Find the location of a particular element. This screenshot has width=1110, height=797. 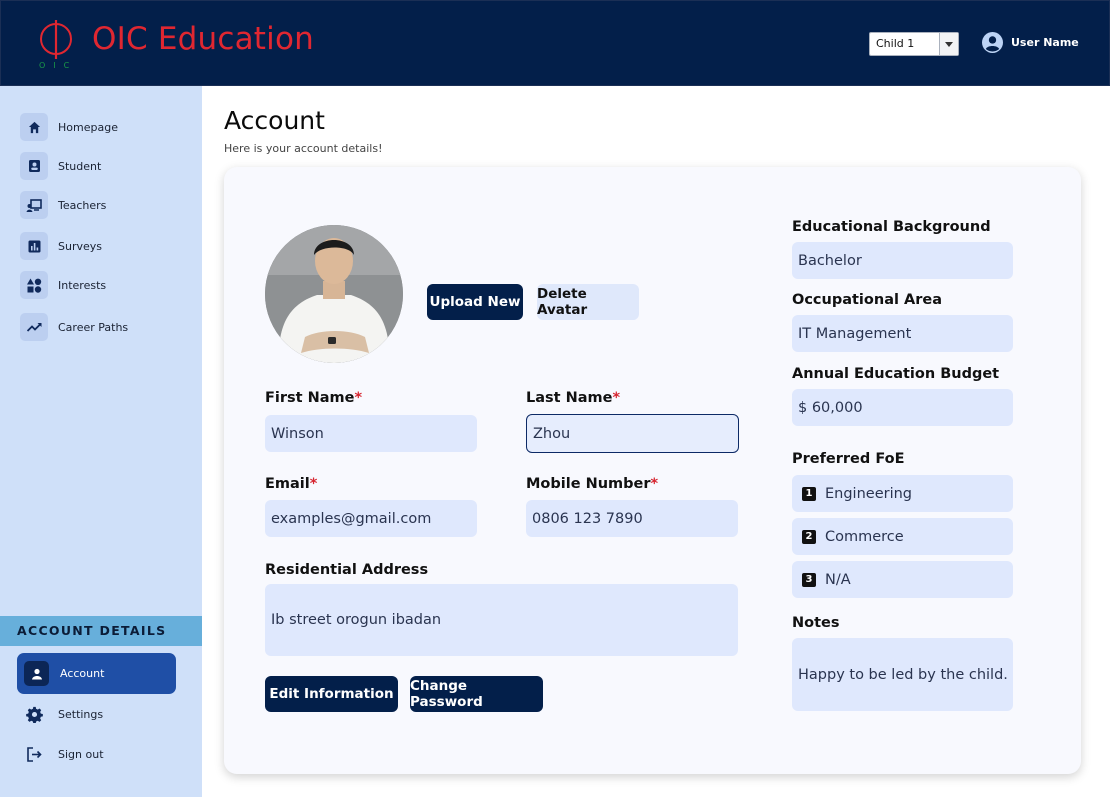

student-badge-icon is located at coordinates (34, 166).